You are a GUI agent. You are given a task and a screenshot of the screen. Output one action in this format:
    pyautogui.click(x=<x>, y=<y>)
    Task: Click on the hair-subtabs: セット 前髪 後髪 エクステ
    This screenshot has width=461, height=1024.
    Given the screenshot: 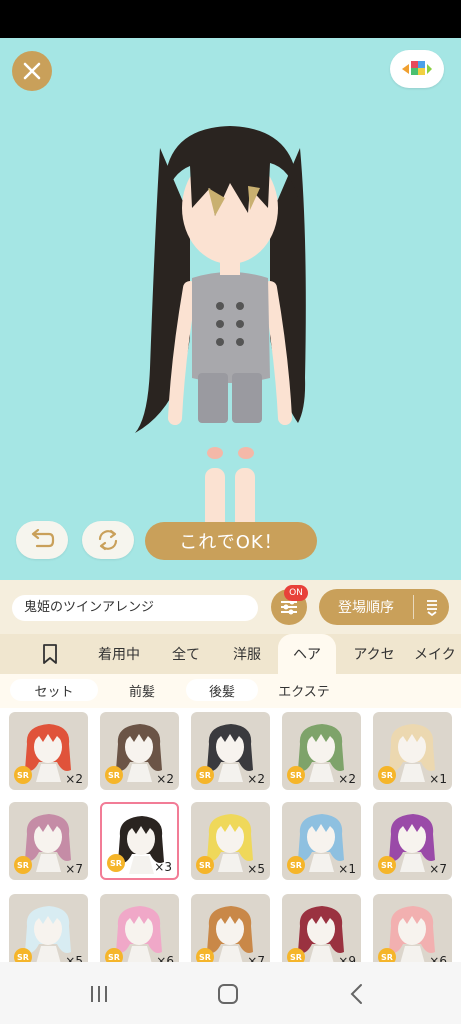 What is the action you would take?
    pyautogui.click(x=230, y=691)
    